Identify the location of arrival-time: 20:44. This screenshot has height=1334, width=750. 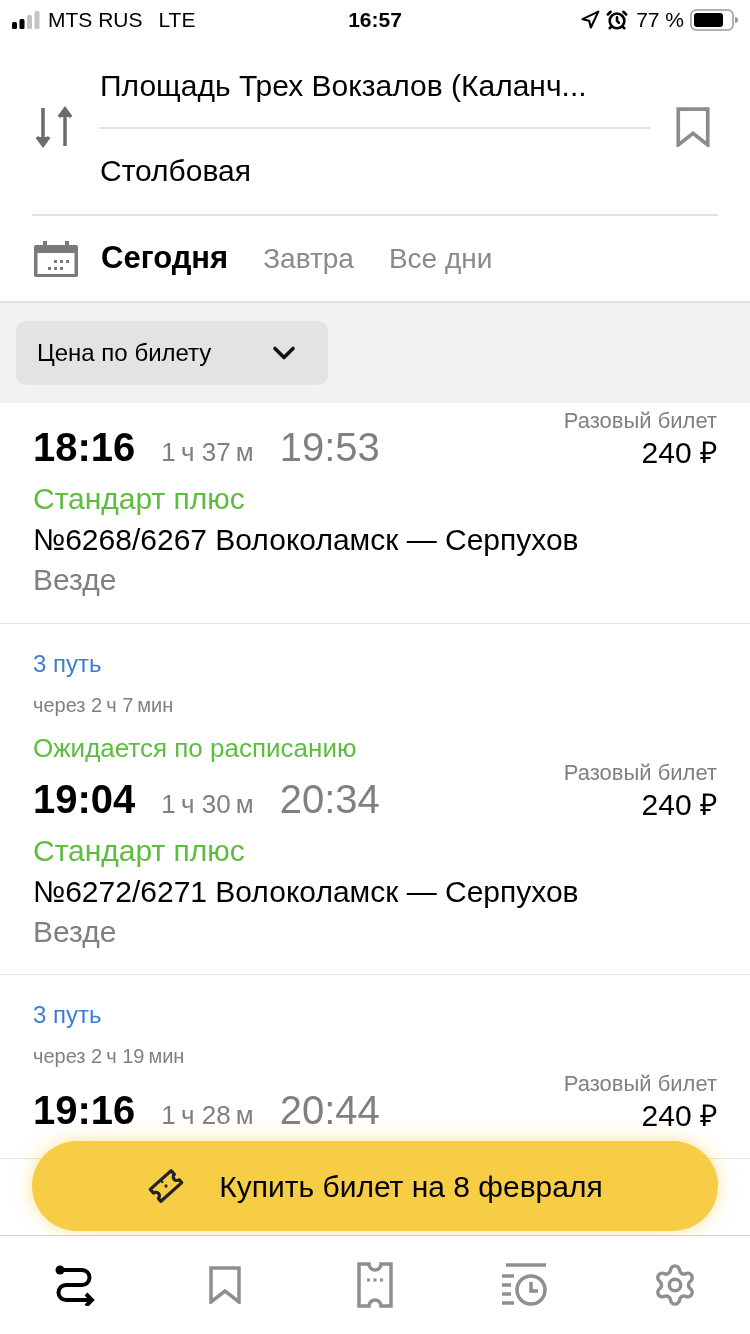
(329, 1110).